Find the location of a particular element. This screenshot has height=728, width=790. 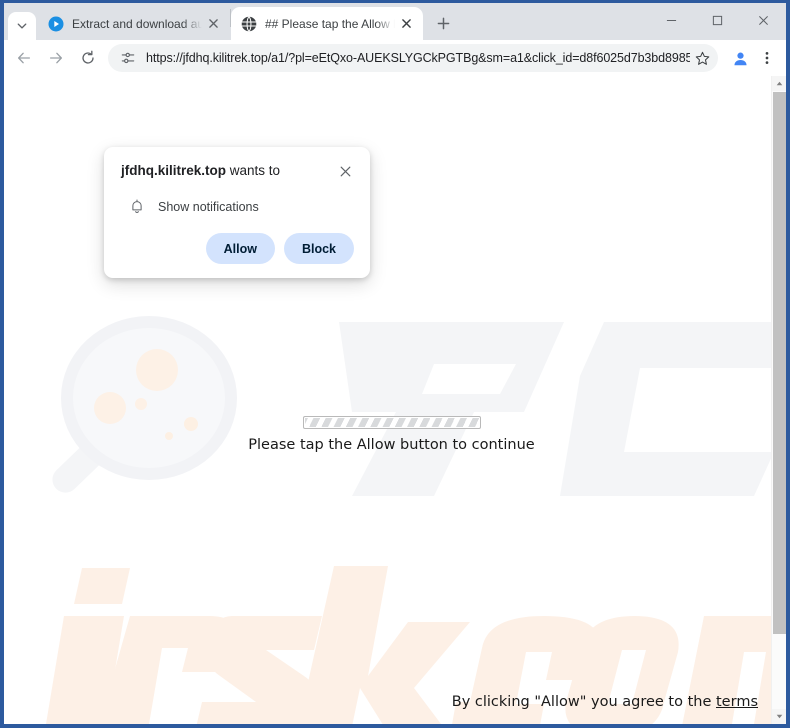

terms-prefix: By clicking "Allow" you agree to the is located at coordinates (583, 702).